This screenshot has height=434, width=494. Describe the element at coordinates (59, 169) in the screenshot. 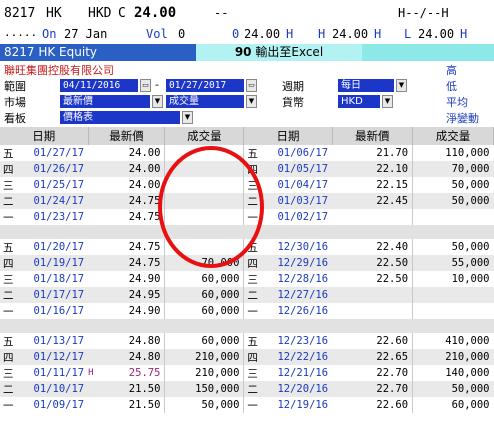

I see `date-cell: 01/26/17` at that location.